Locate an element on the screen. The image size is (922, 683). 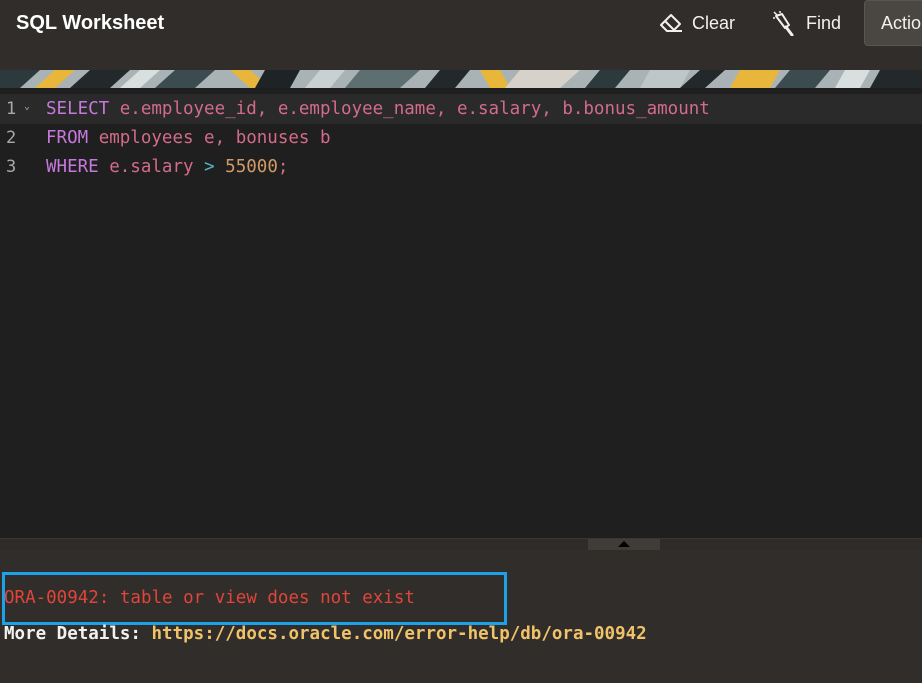
error-message: ORA-00942: table or view does not exist is located at coordinates (209, 598).